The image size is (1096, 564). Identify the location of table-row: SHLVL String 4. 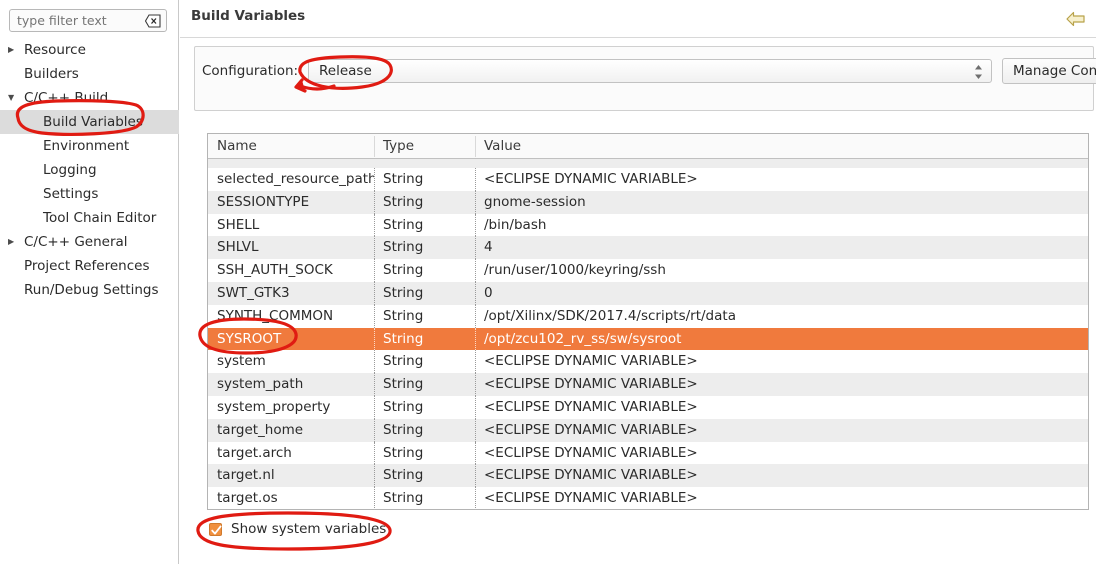
(648, 248).